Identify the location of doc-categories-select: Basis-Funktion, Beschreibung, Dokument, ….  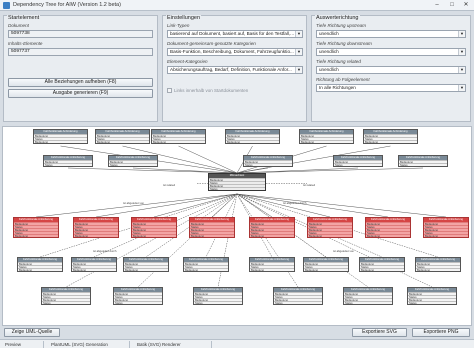
(235, 52).